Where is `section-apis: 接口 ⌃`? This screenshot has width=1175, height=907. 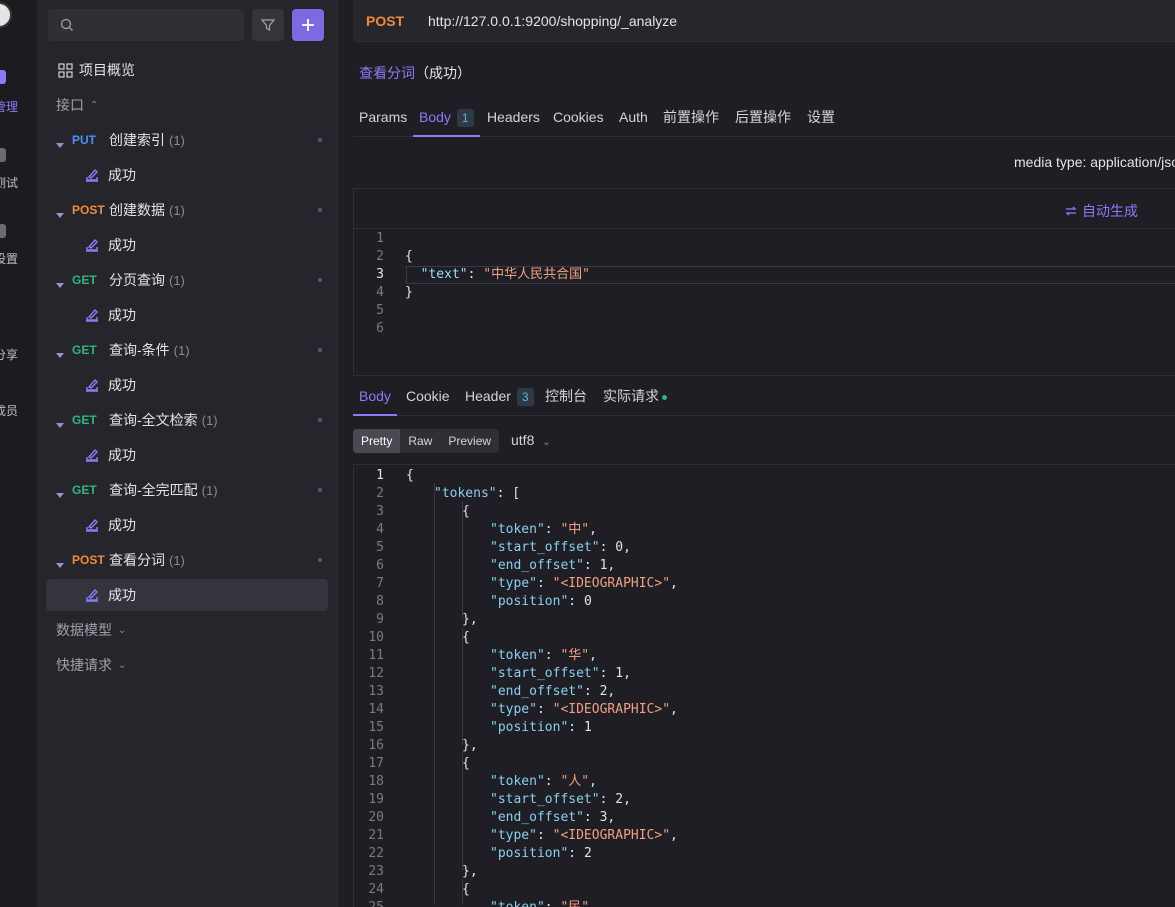 section-apis: 接口 ⌃ is located at coordinates (77, 105).